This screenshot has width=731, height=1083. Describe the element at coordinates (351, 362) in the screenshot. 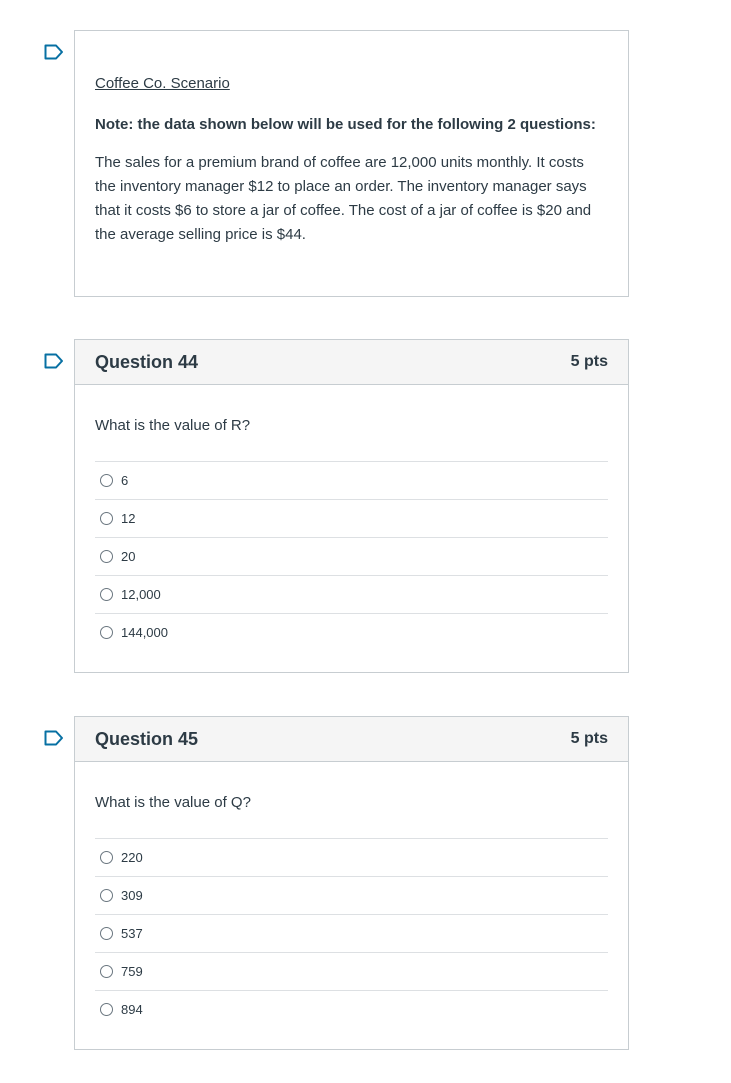

I see `question-header: Question 44 5 pts` at that location.